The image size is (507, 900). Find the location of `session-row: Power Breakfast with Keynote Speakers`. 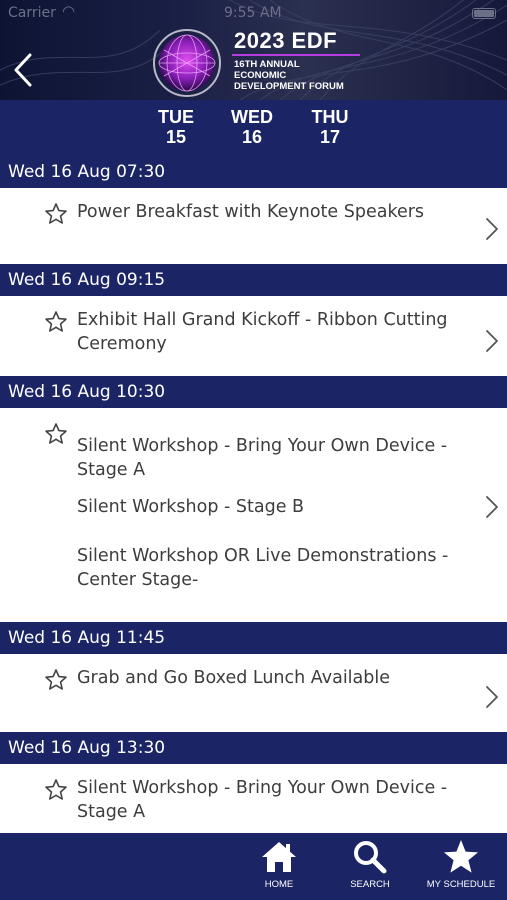

session-row: Power Breakfast with Keynote Speakers is located at coordinates (253, 226).